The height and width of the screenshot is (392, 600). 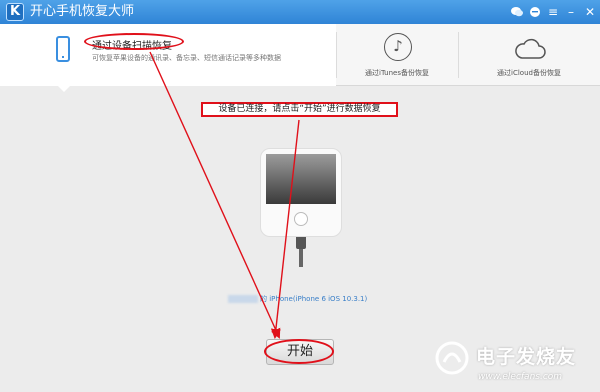 I want to click on tab-itunes-backup-title: 通过iTunes备份恢复, so click(x=397, y=73).